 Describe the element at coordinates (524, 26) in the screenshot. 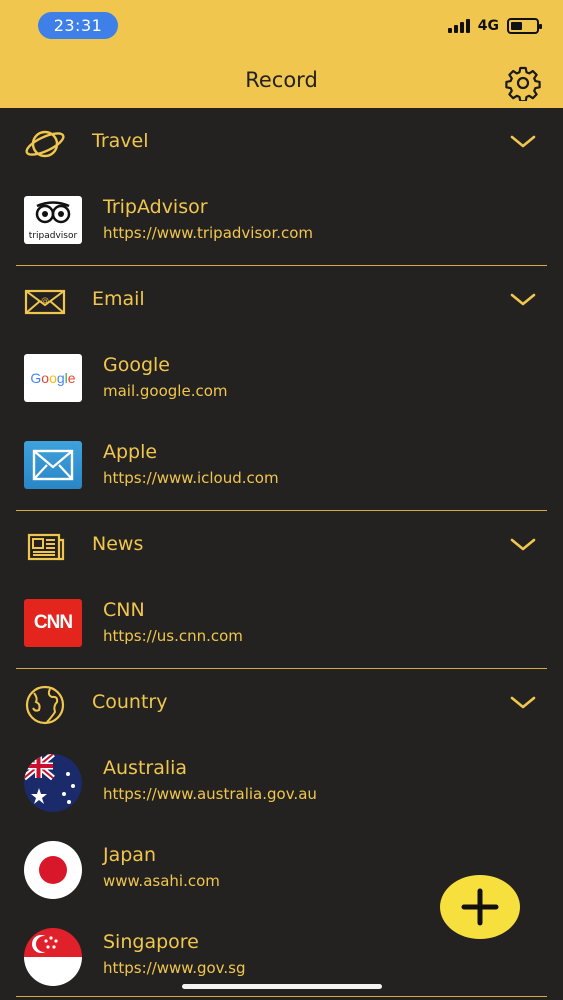

I see `battery-icon` at that location.